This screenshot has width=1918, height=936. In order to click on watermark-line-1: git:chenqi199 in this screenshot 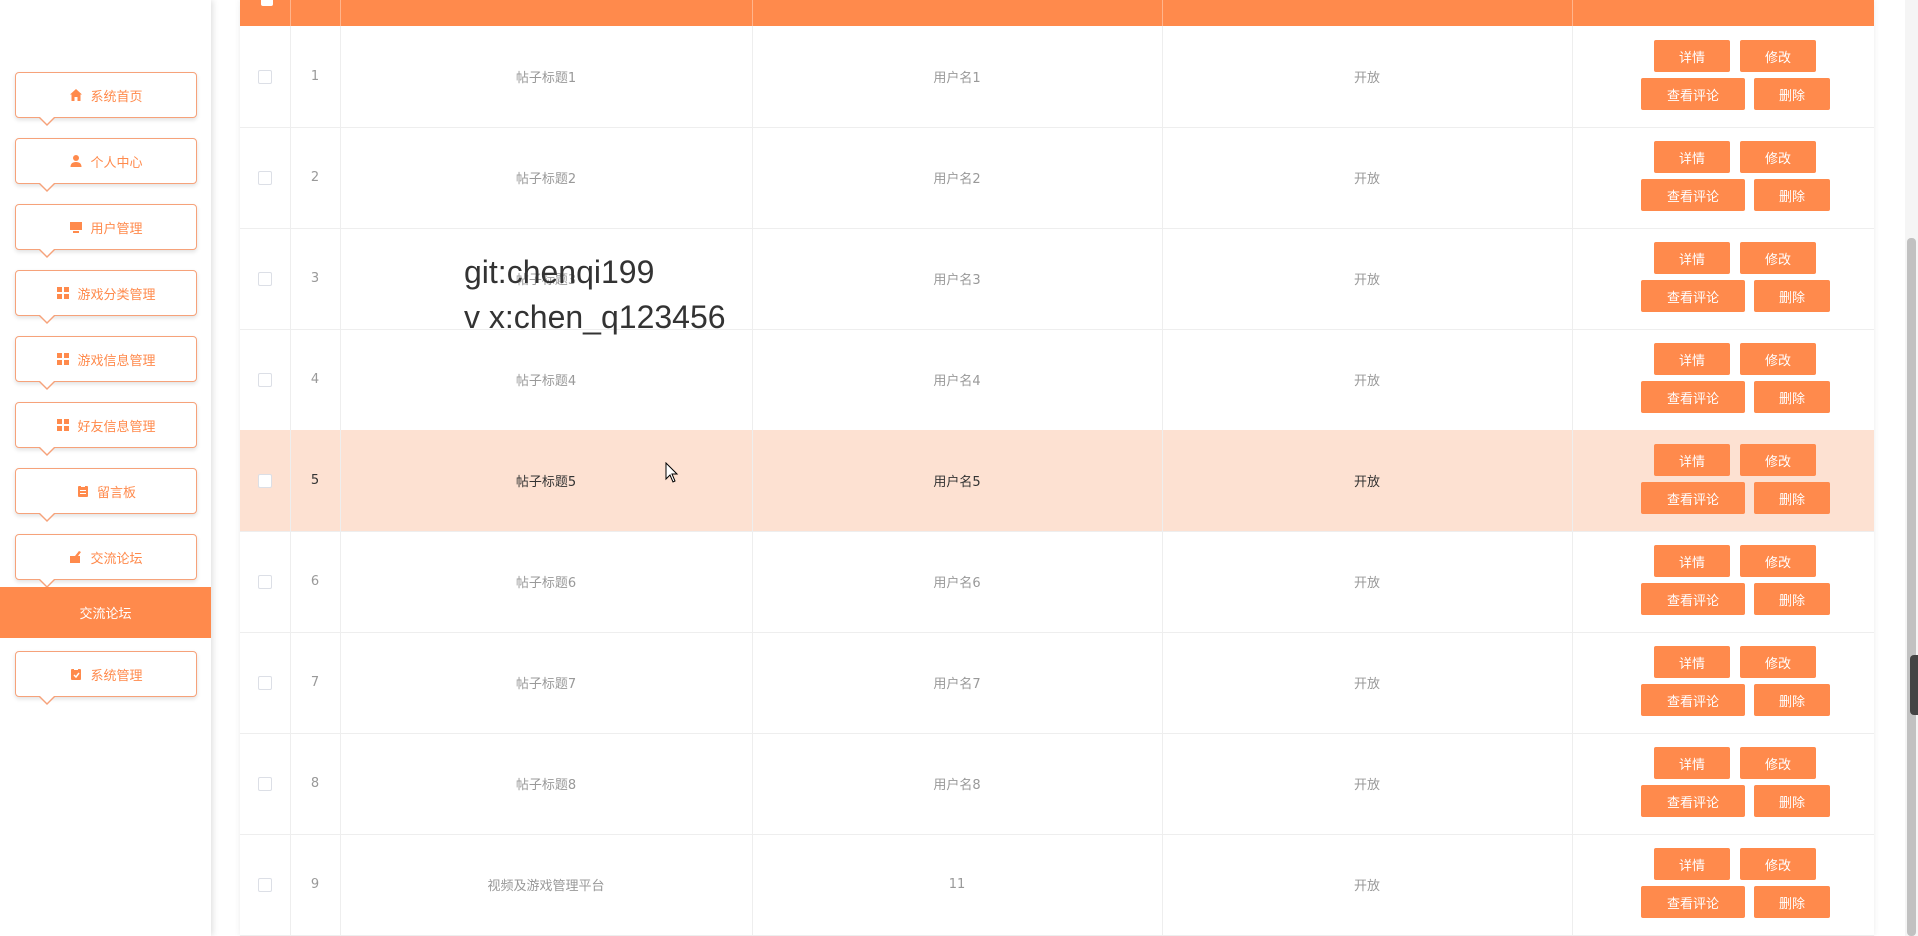, I will do `click(559, 272)`.